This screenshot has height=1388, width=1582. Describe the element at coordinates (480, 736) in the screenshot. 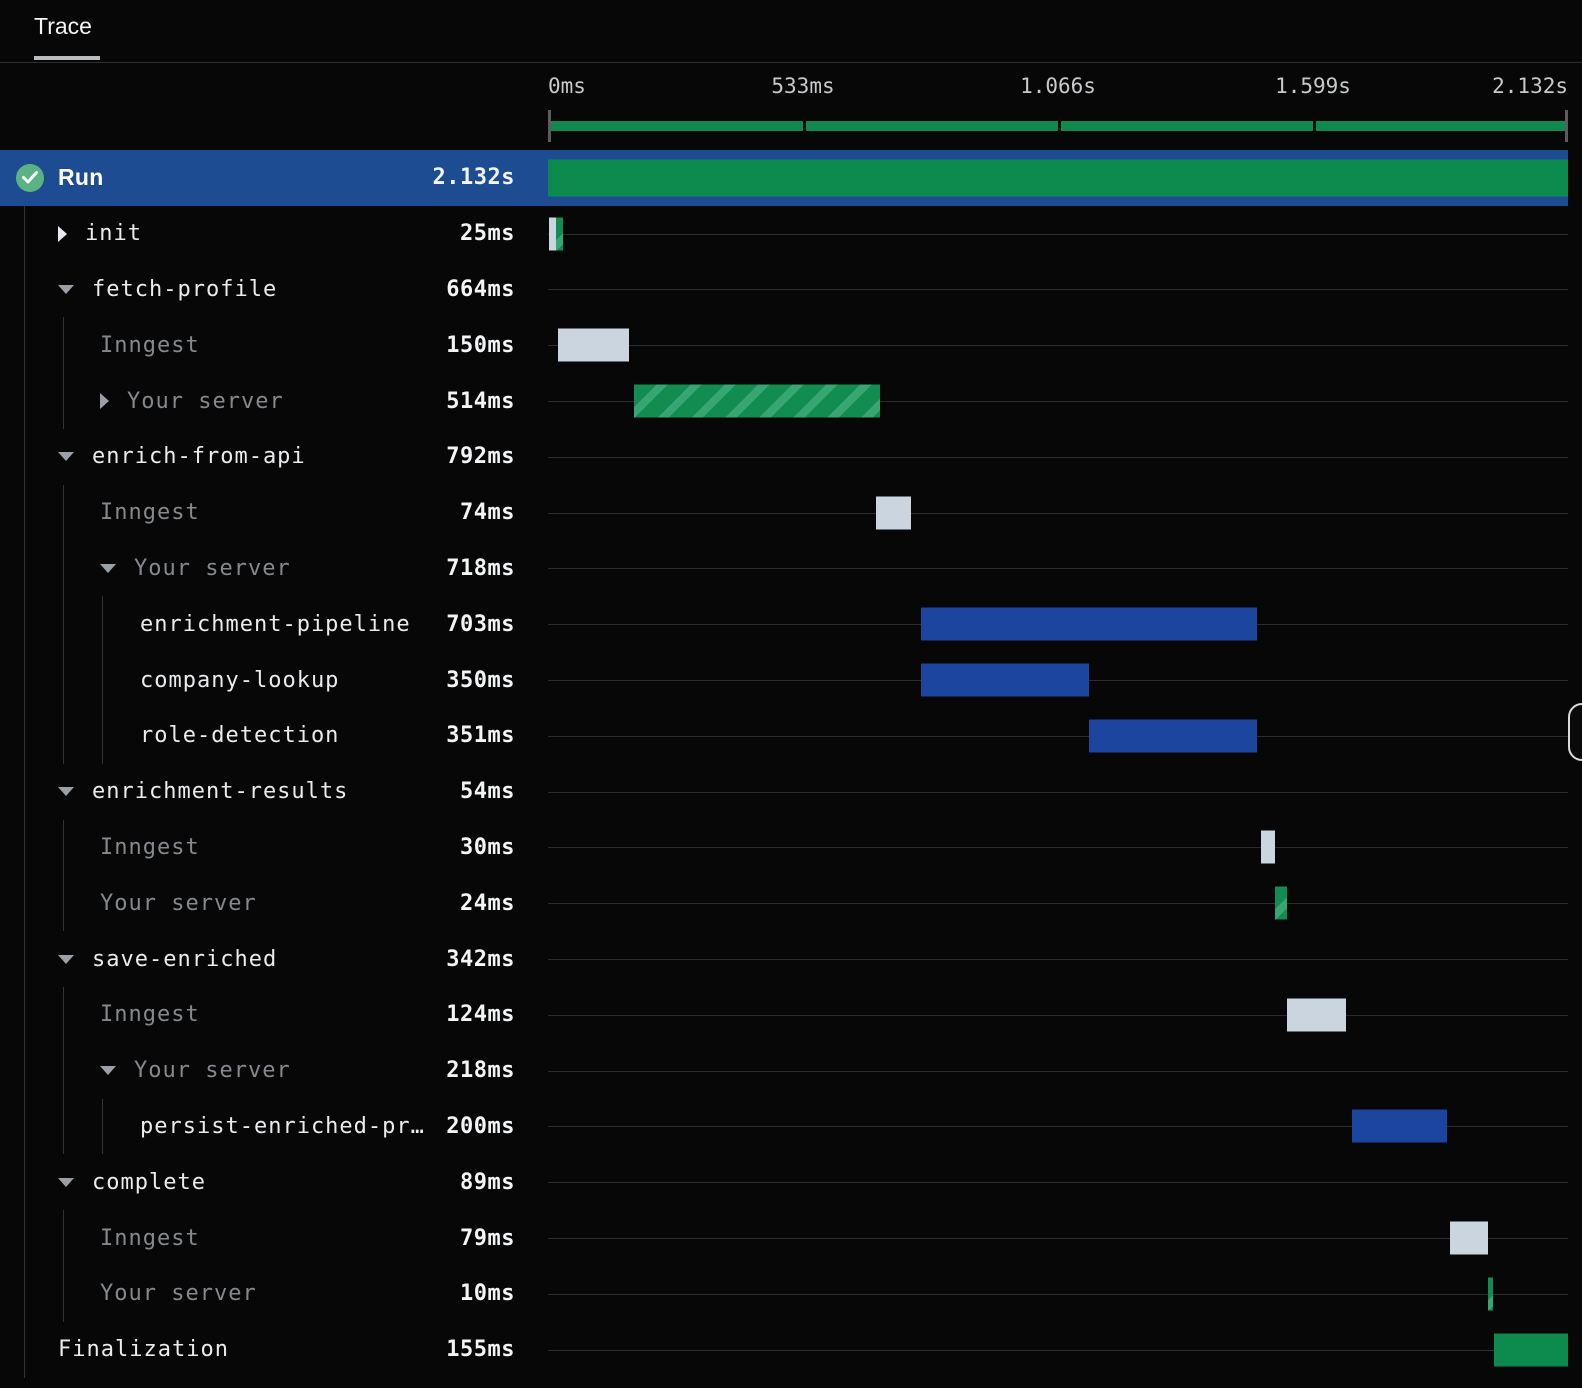

I see `span-duration: 351ms` at that location.